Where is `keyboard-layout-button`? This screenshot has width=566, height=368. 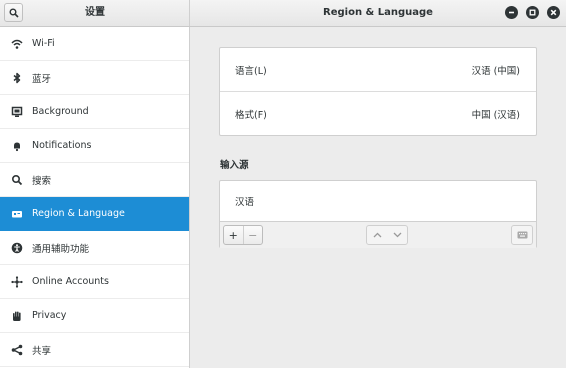
keyboard-layout-button is located at coordinates (522, 235).